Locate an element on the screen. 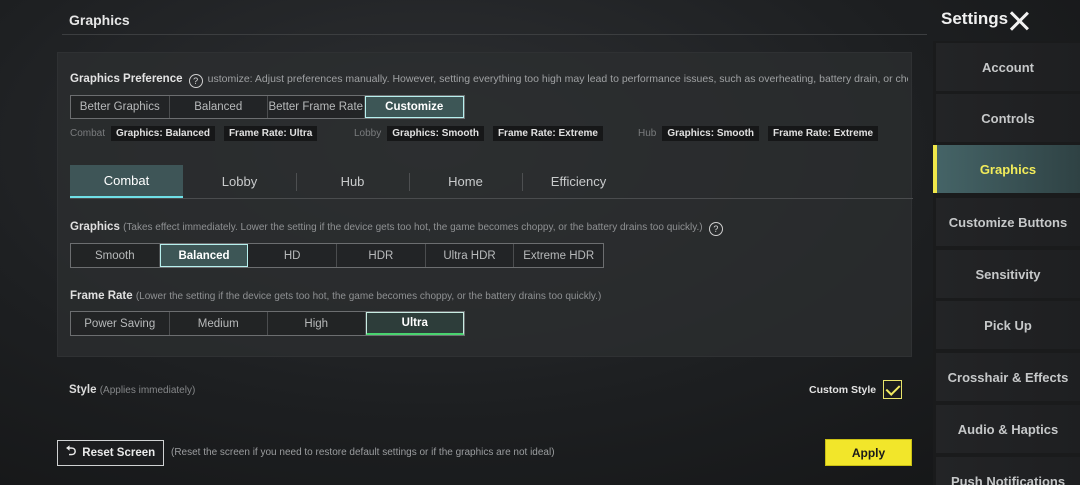 Image resolution: width=1080 pixels, height=485 pixels. pref-option-better-frame-rate: Better Frame Rate is located at coordinates (316, 107).